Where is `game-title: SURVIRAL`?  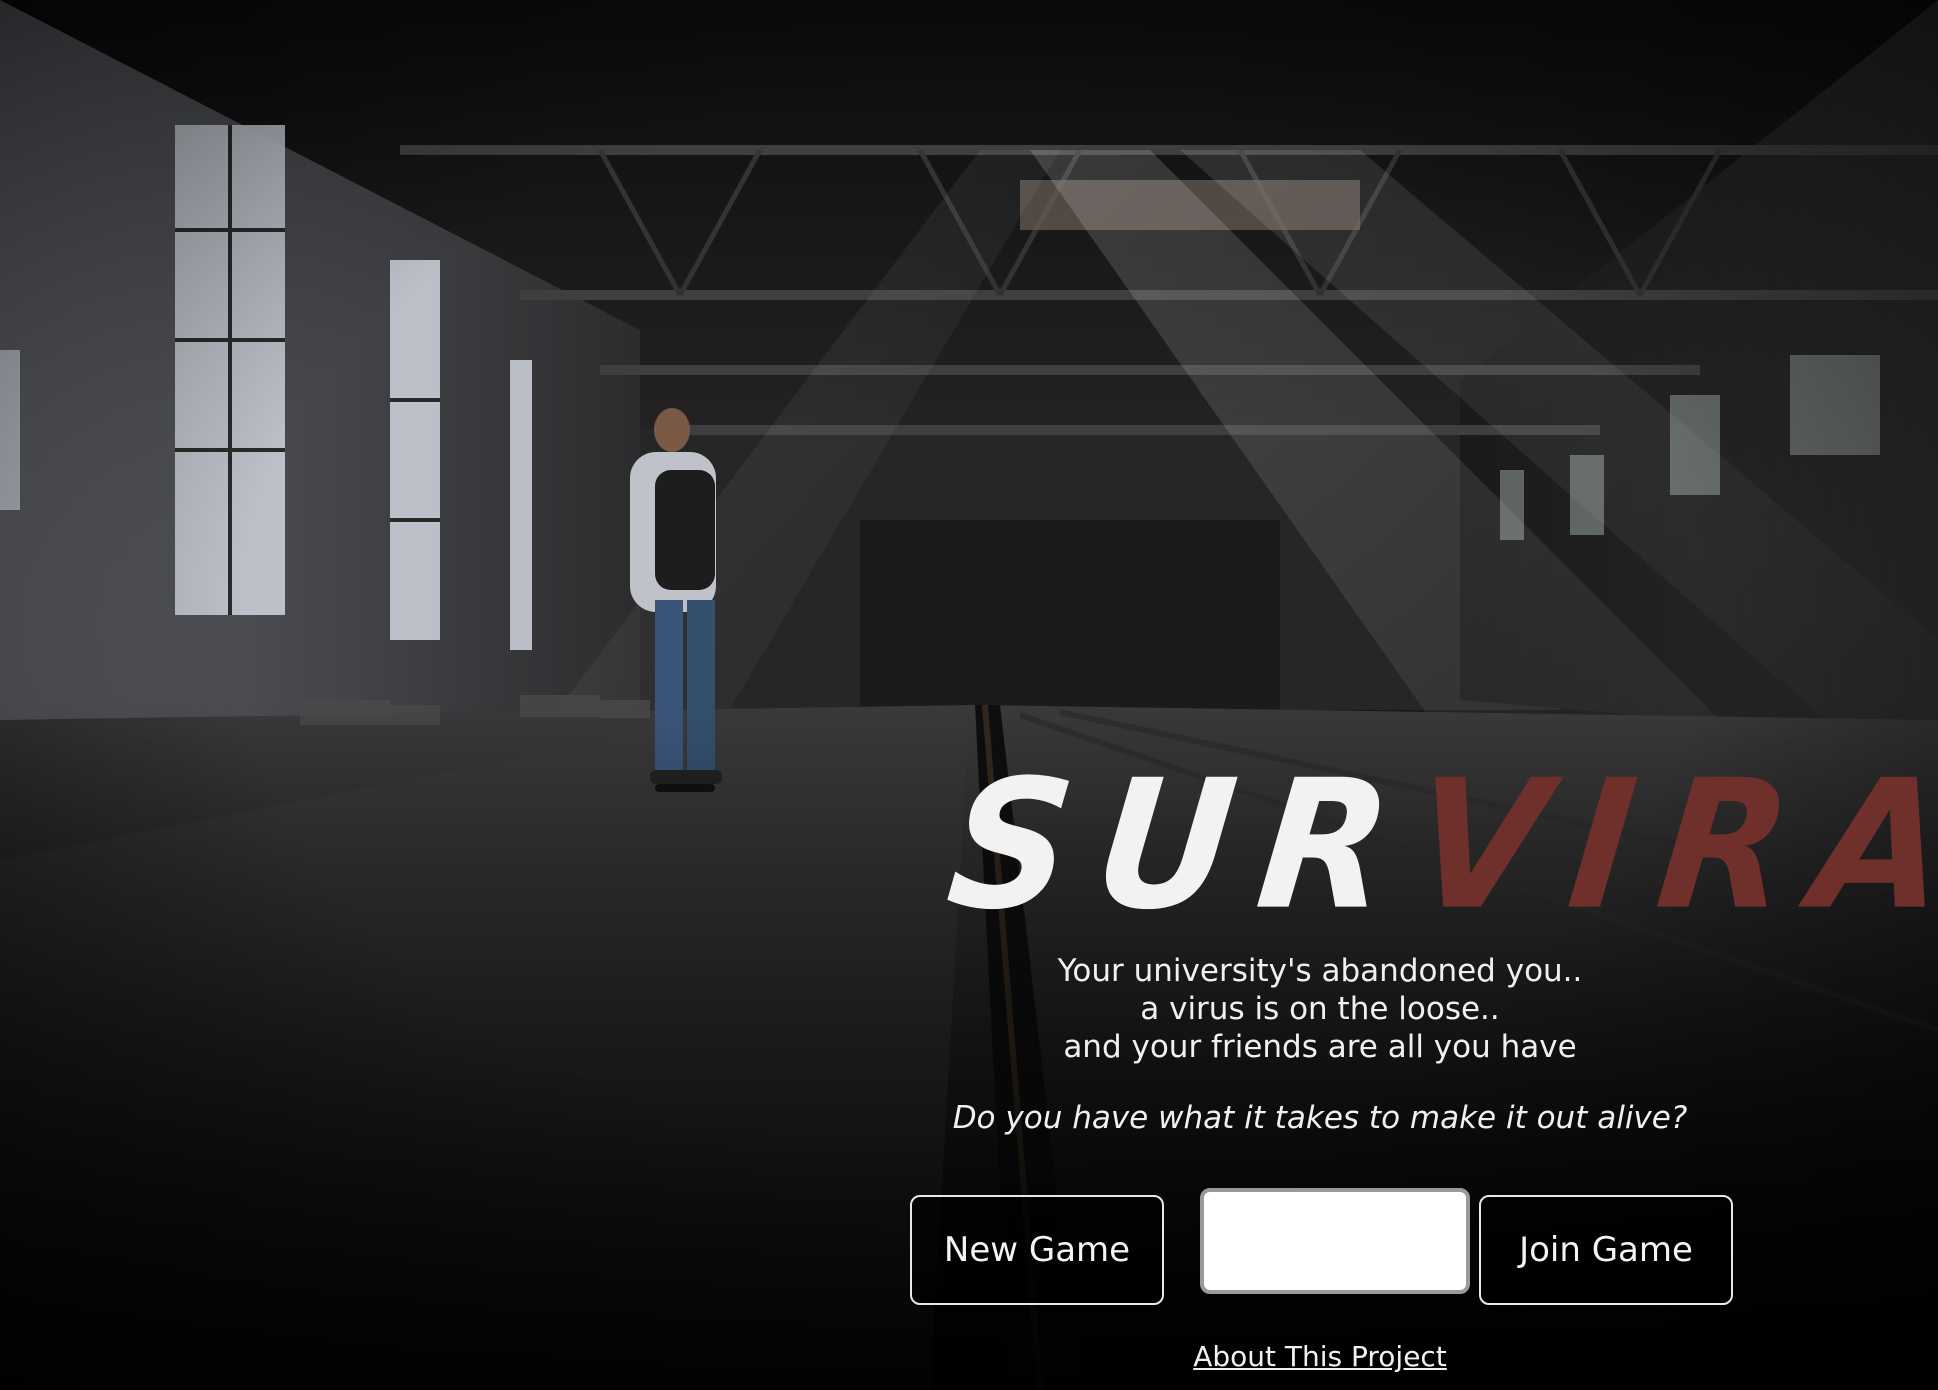
game-title: SURVIRAL is located at coordinates (1439, 845).